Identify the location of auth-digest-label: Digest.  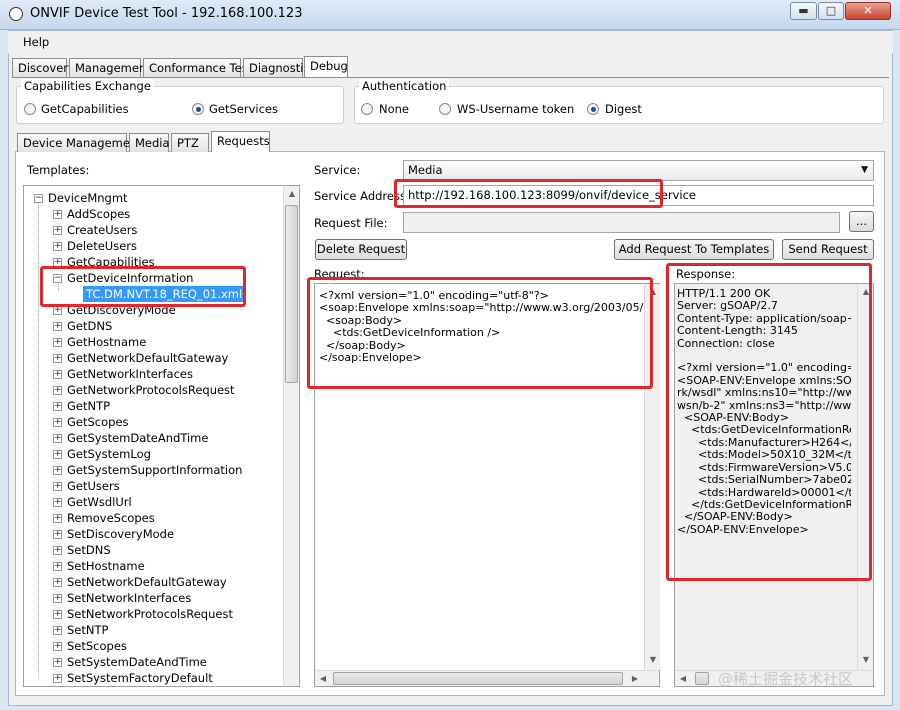
(623, 109).